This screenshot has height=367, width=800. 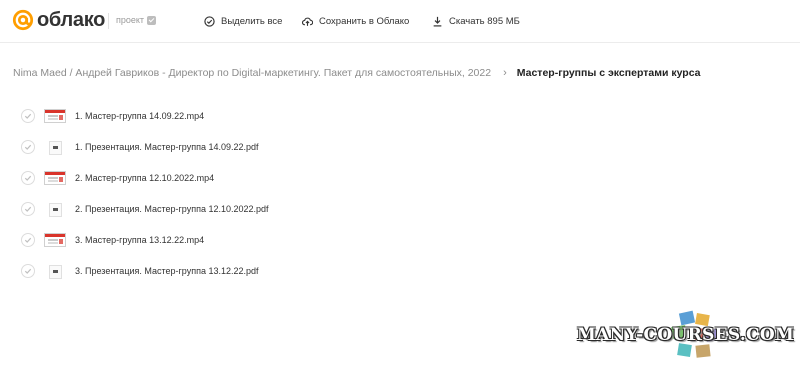 I want to click on project-label: проект, so click(x=136, y=20).